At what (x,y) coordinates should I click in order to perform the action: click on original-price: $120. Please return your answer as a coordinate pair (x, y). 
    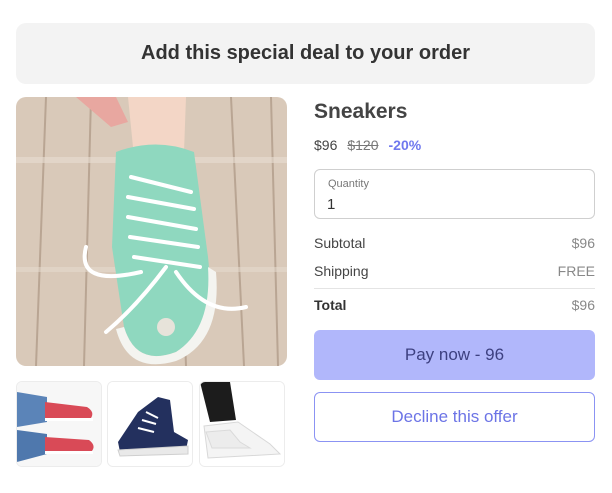
    Looking at the image, I should click on (363, 145).